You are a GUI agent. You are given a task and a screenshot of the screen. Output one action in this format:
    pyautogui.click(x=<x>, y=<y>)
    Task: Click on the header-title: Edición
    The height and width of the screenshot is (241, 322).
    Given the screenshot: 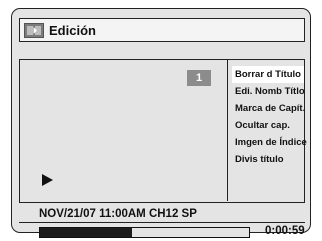 What is the action you would take?
    pyautogui.click(x=72, y=30)
    